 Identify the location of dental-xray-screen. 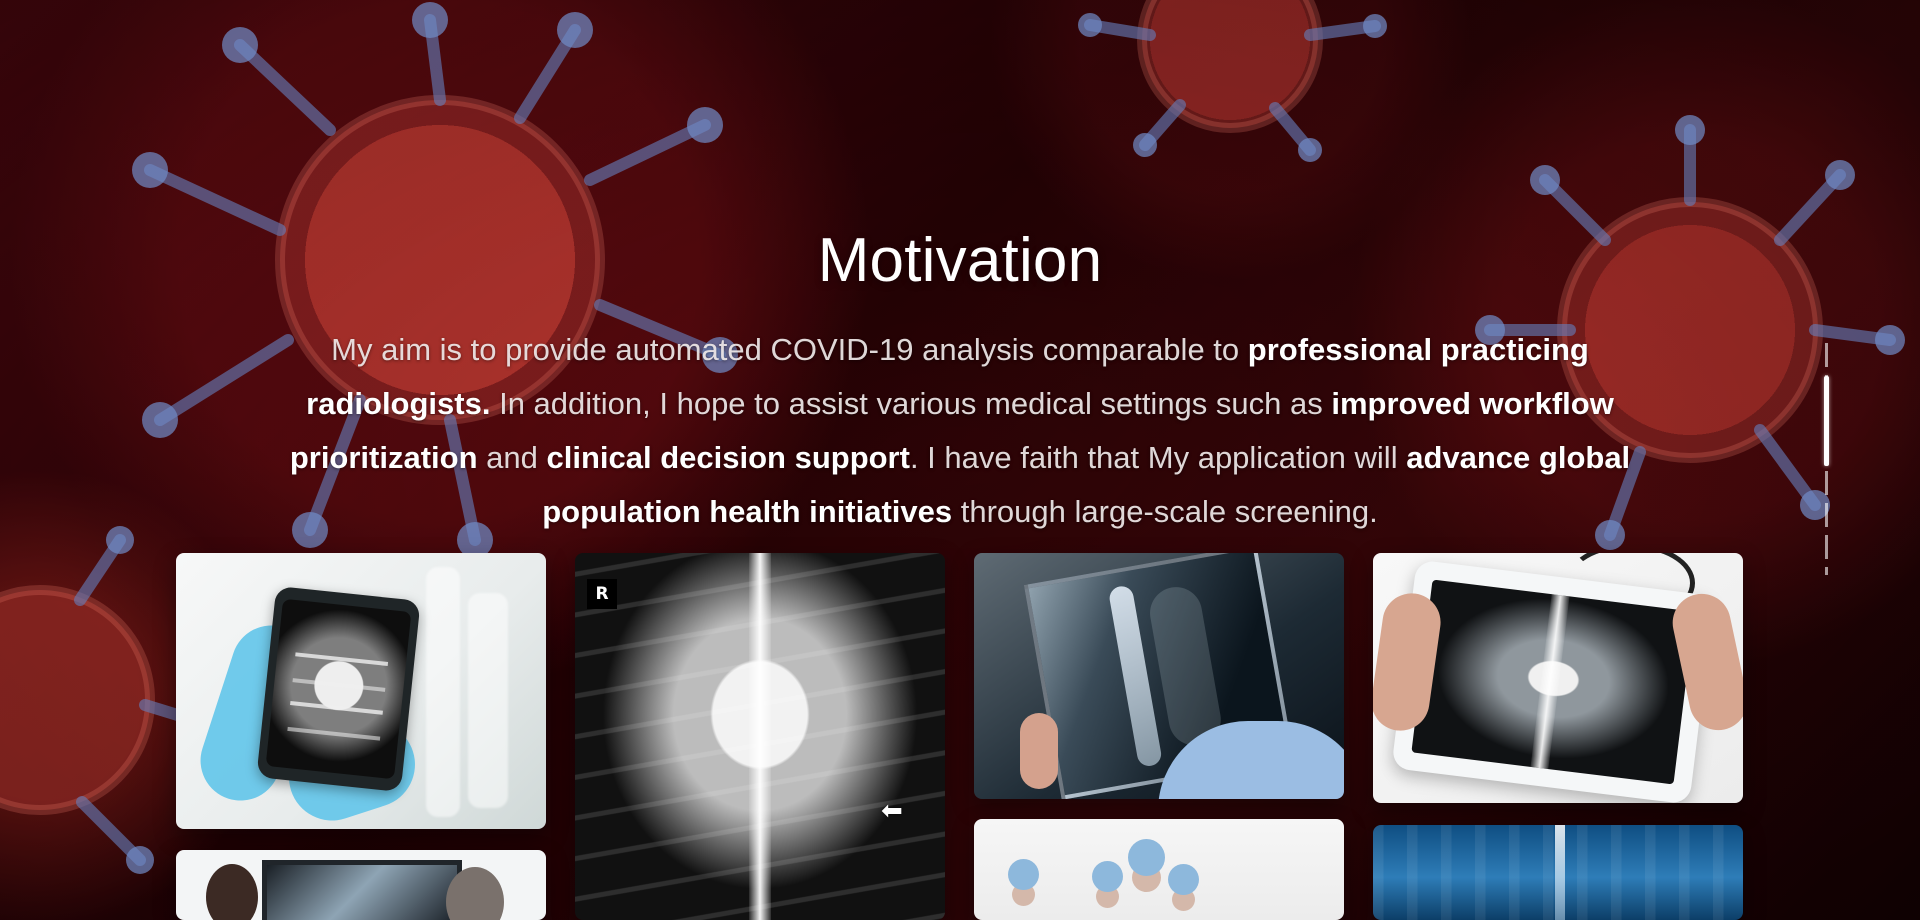
(338, 689).